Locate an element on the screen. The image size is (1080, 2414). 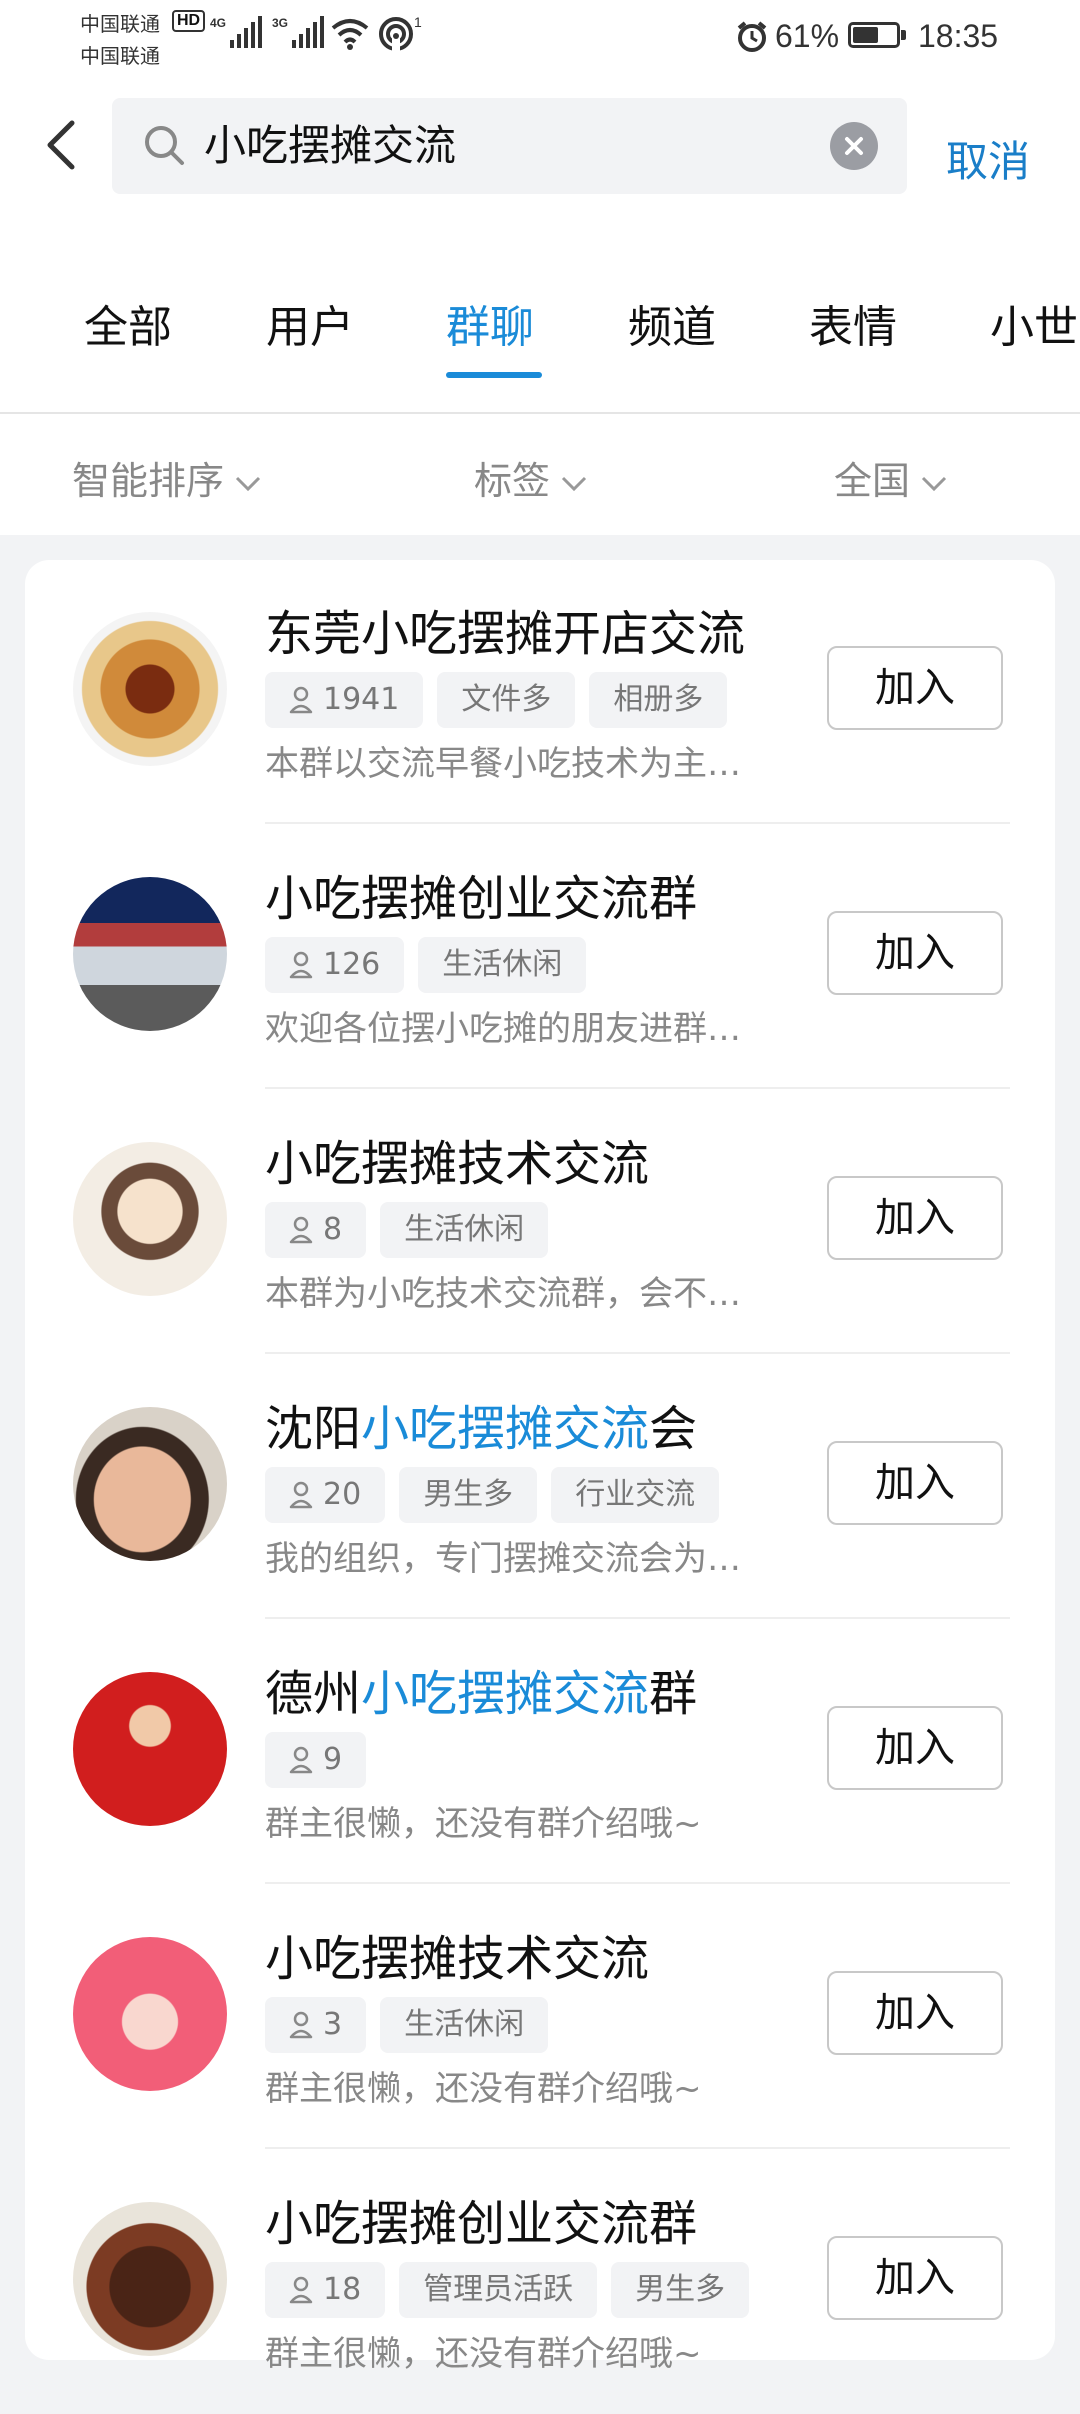
clear-search-button is located at coordinates (854, 146).